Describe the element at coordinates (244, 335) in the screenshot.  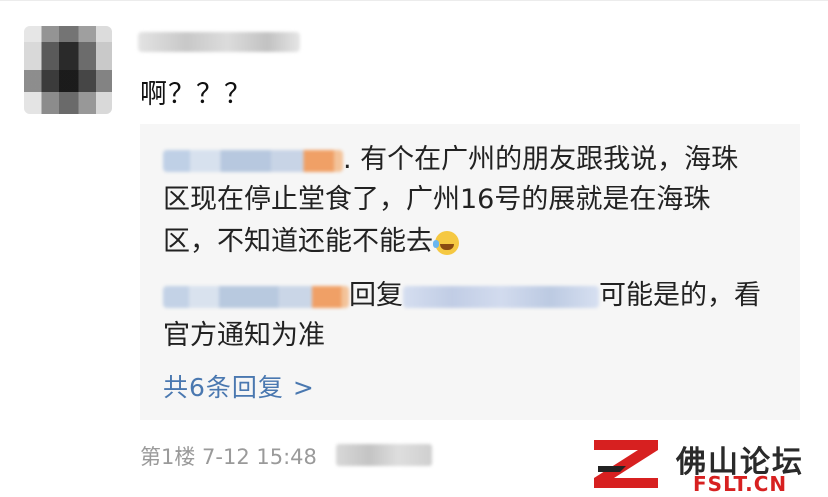
I see `second-reply-line-2: 官方通知为准` at that location.